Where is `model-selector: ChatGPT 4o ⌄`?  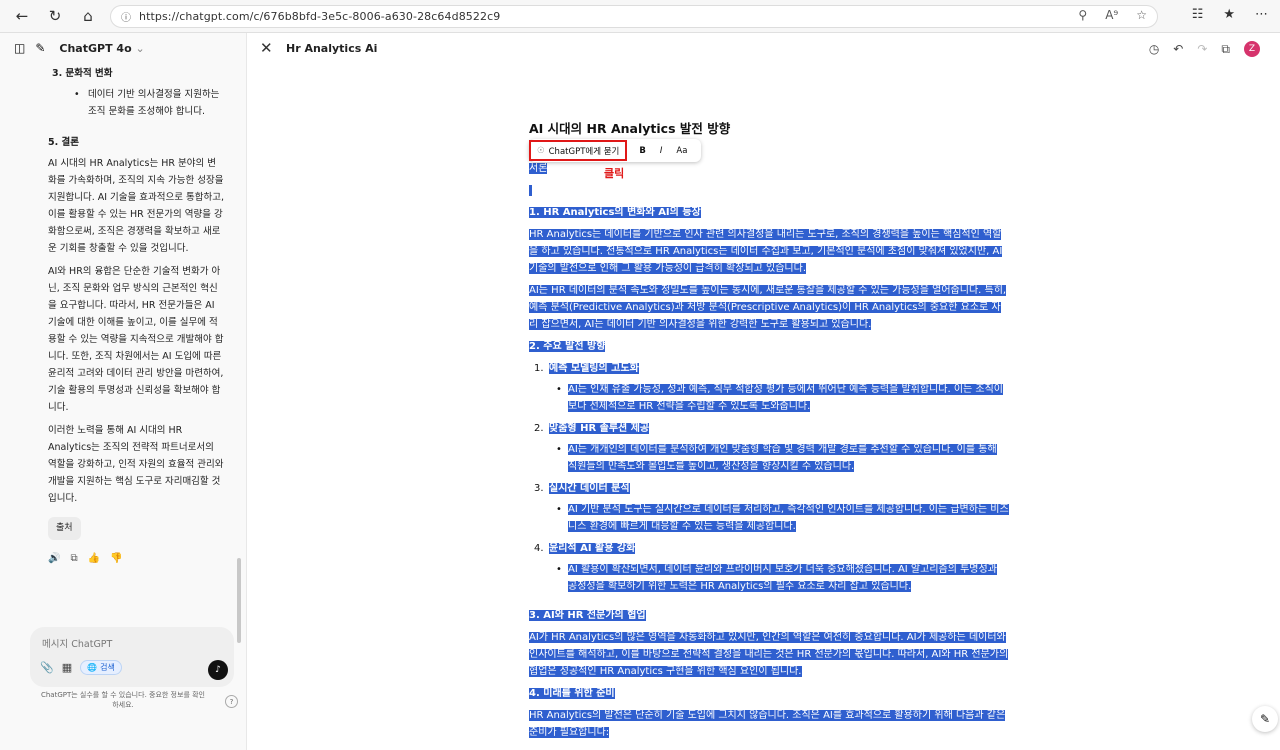 model-selector: ChatGPT 4o ⌄ is located at coordinates (101, 48).